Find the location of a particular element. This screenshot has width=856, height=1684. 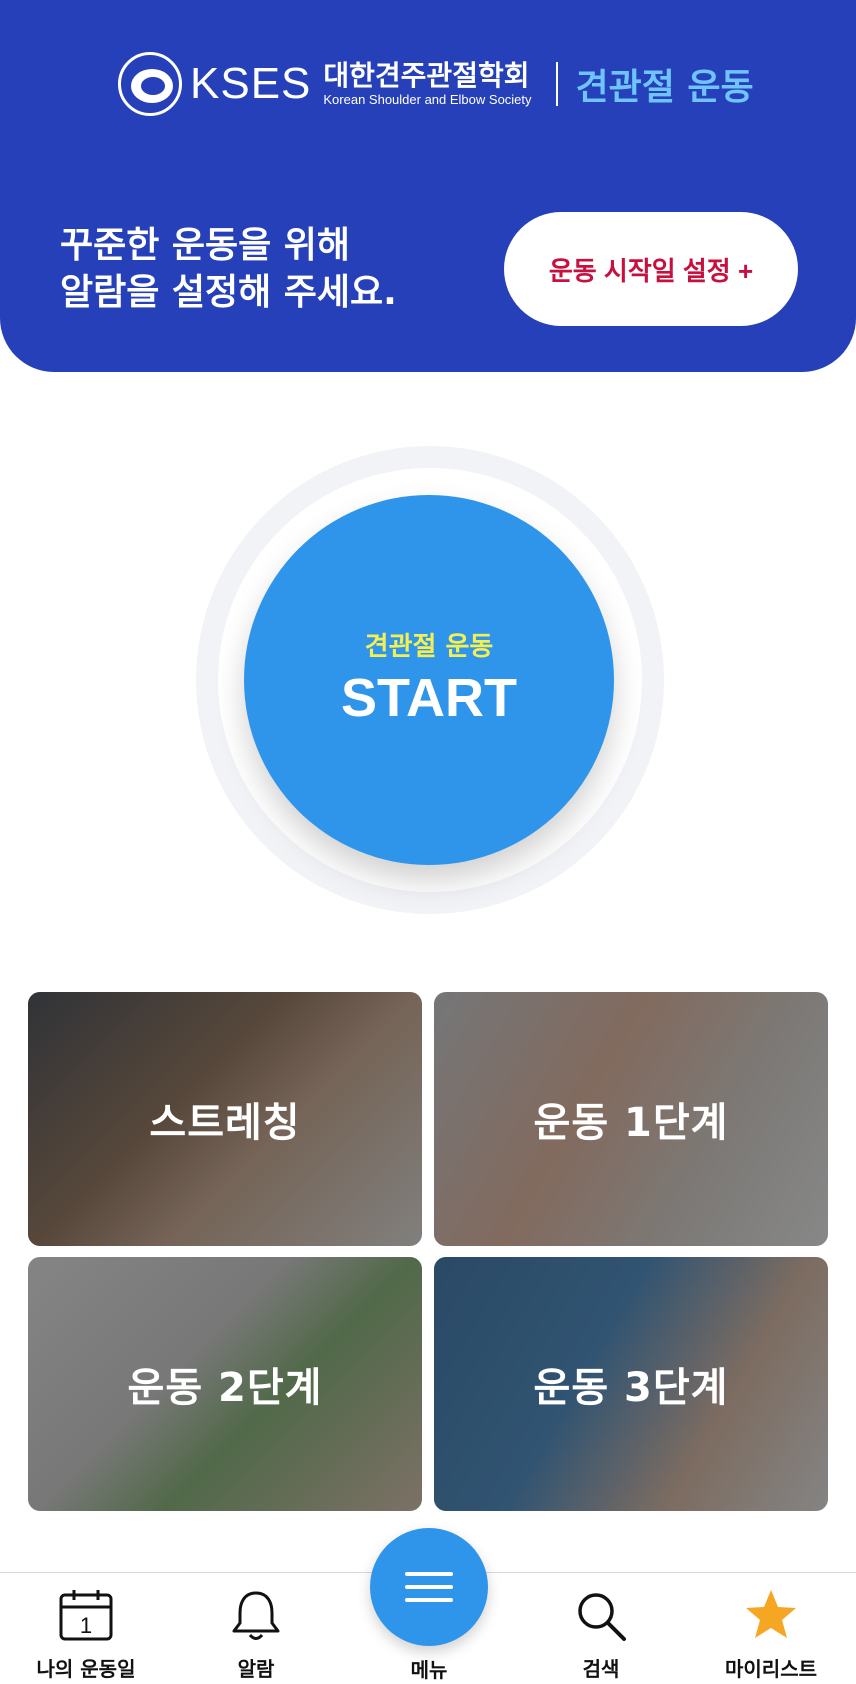

nav-label: 마이리스트 is located at coordinates (771, 1669).